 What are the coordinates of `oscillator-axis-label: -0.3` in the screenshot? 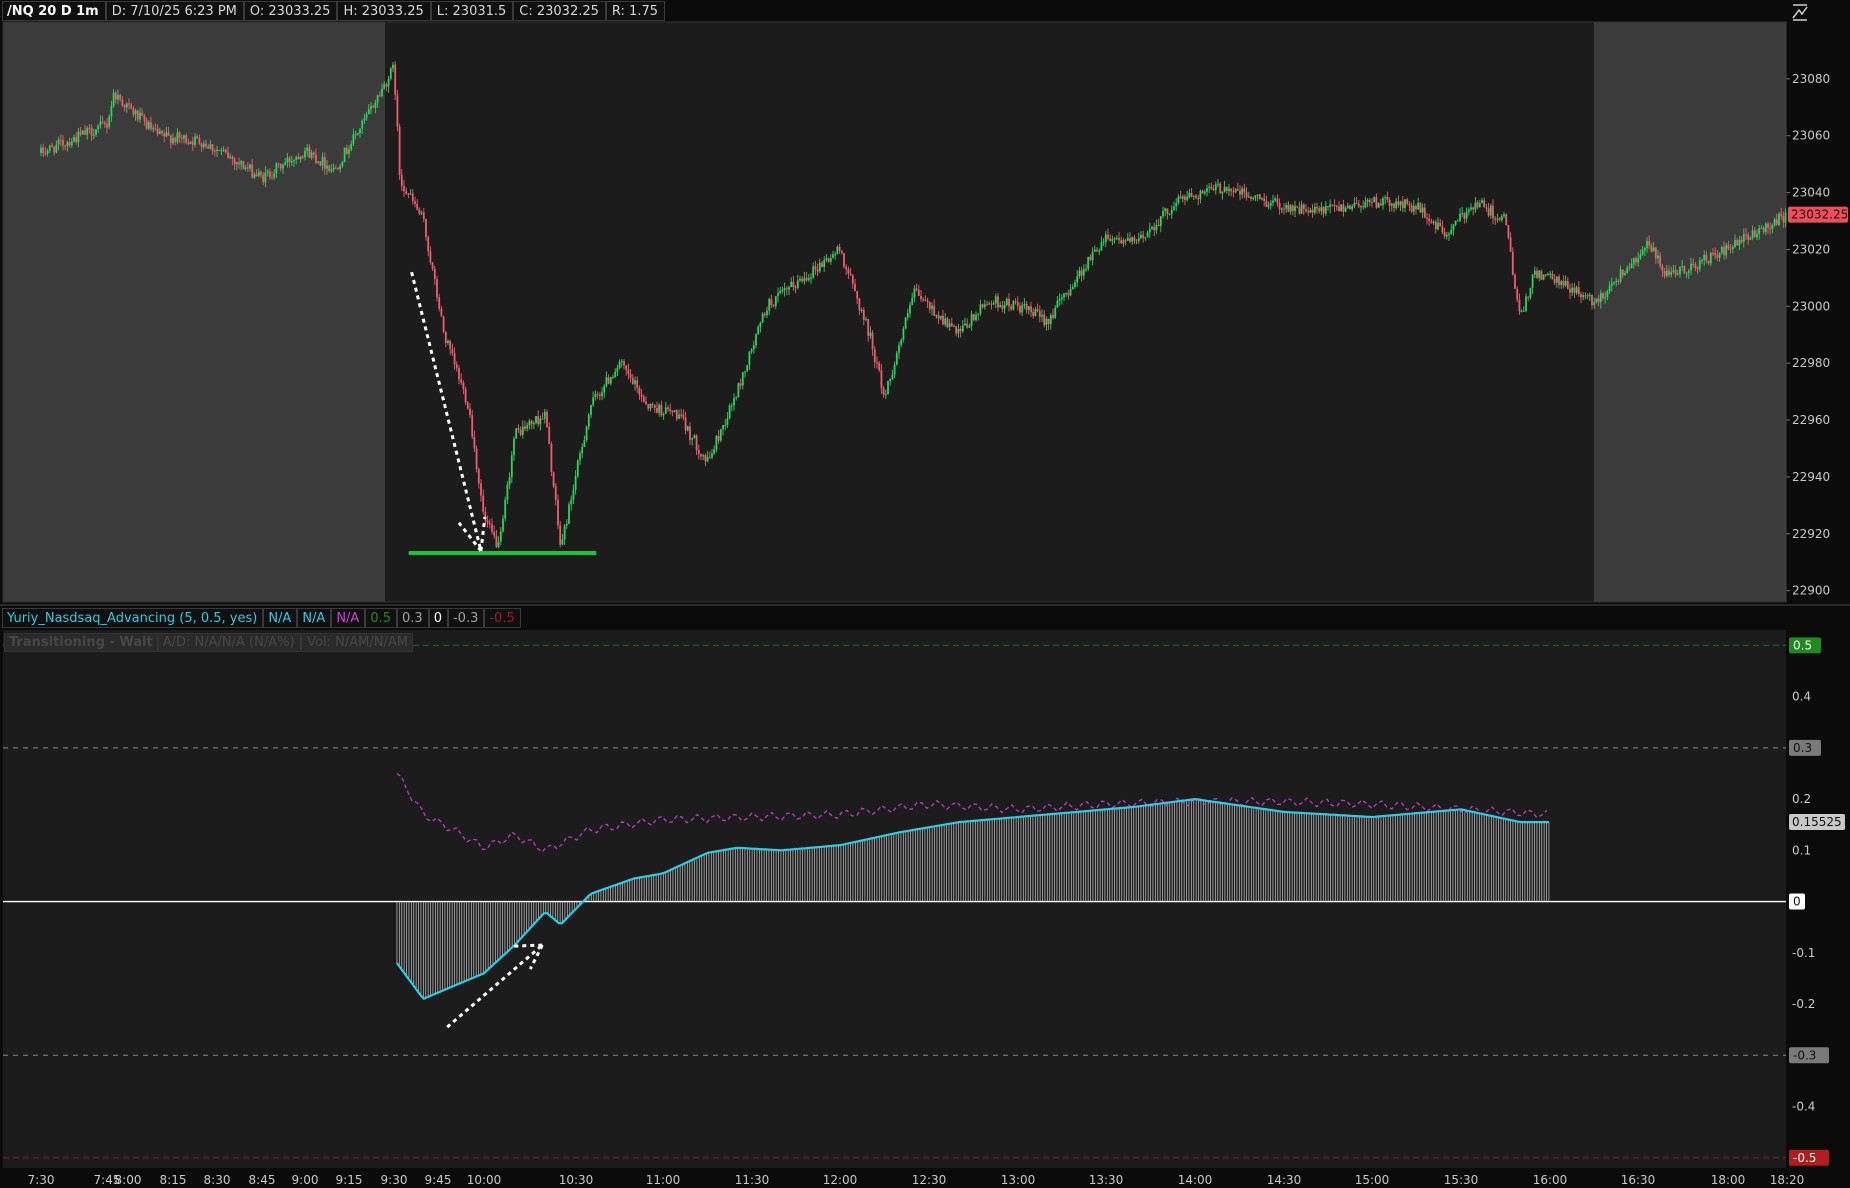 It's located at (1804, 1055).